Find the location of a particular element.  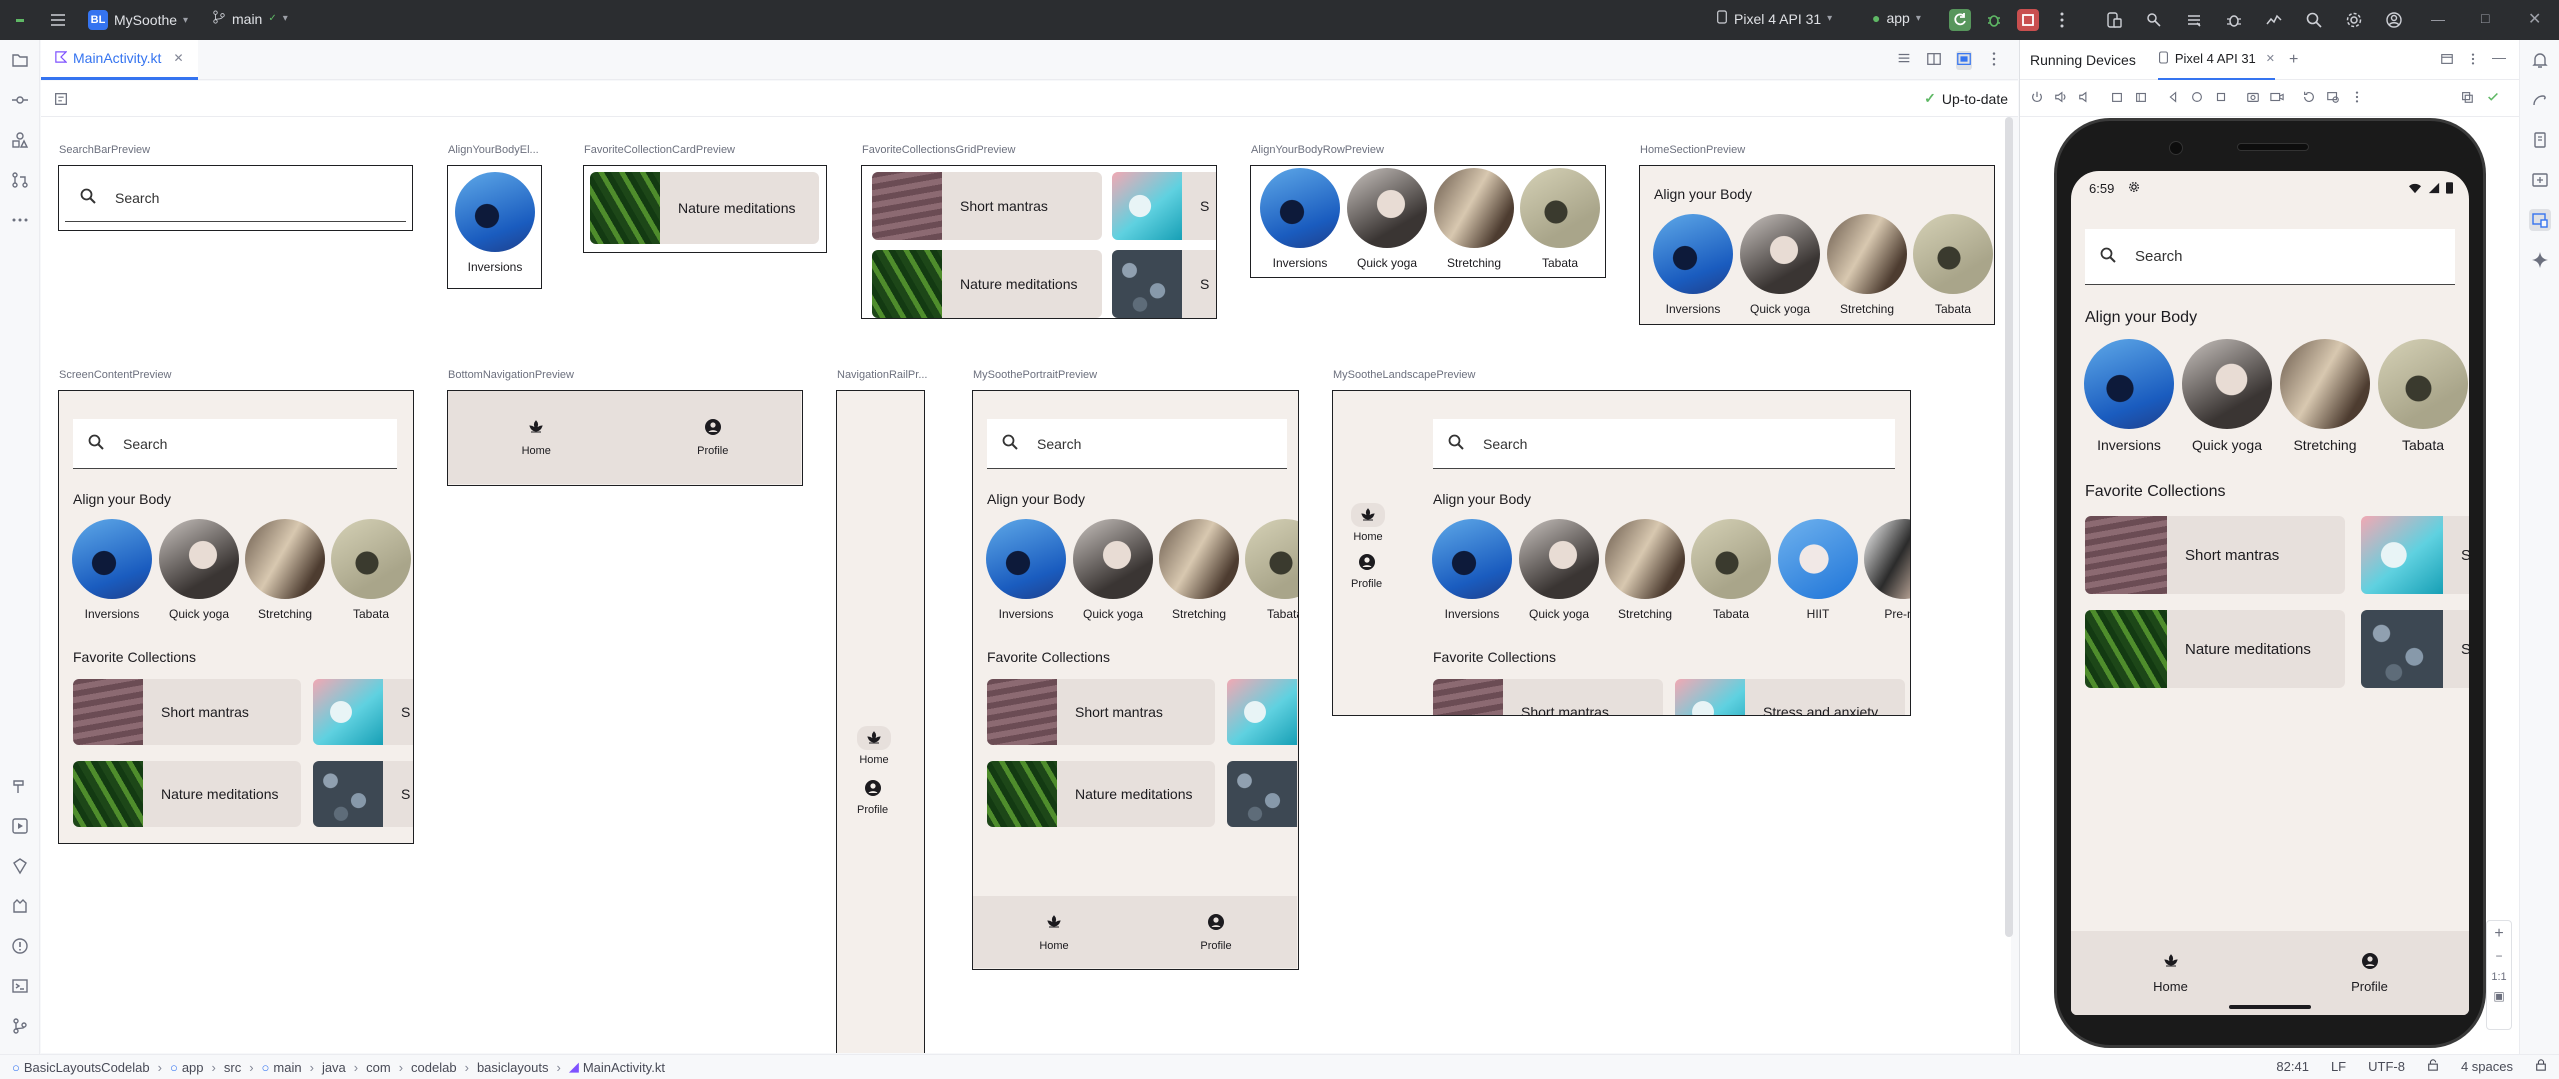

copy-icon is located at coordinates (2468, 98).